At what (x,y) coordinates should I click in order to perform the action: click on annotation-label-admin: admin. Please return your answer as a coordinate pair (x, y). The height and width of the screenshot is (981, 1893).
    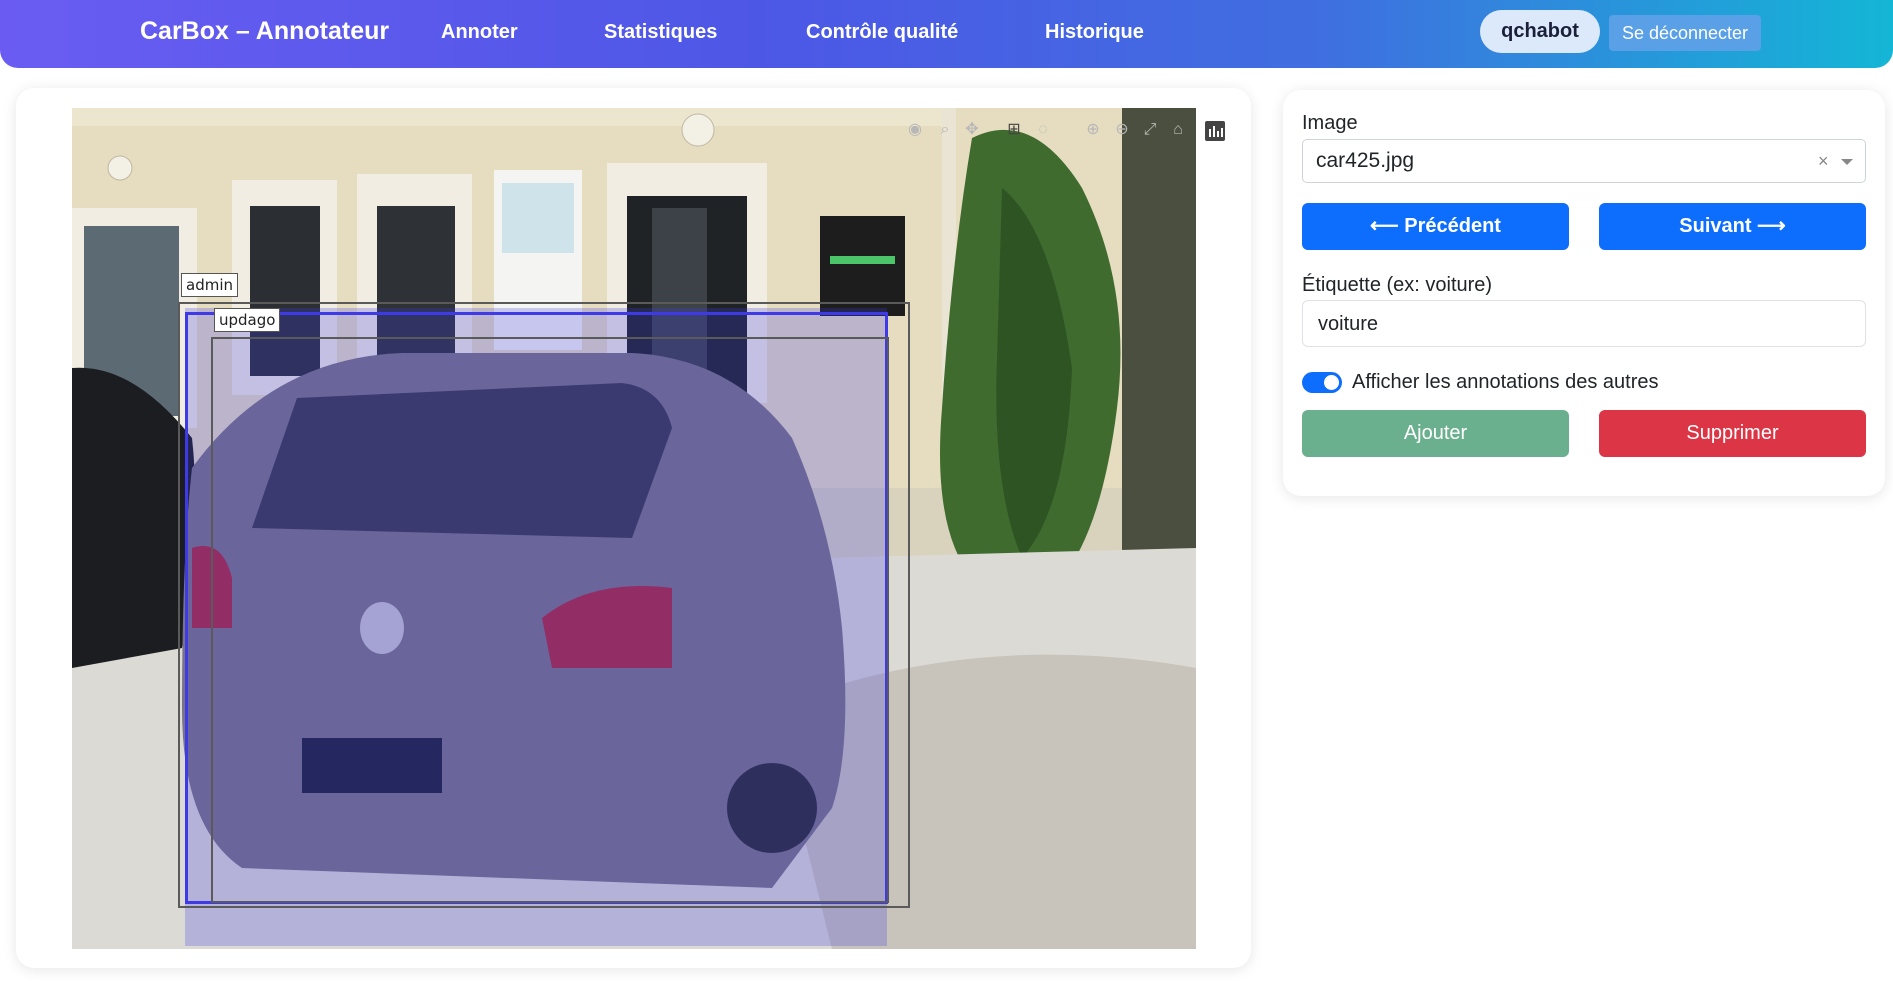
    Looking at the image, I should click on (209, 285).